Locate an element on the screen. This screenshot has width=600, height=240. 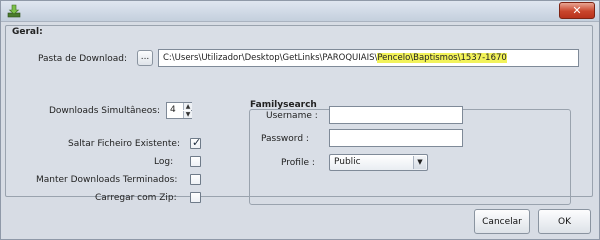
profile-label: Profile : is located at coordinates (298, 163).